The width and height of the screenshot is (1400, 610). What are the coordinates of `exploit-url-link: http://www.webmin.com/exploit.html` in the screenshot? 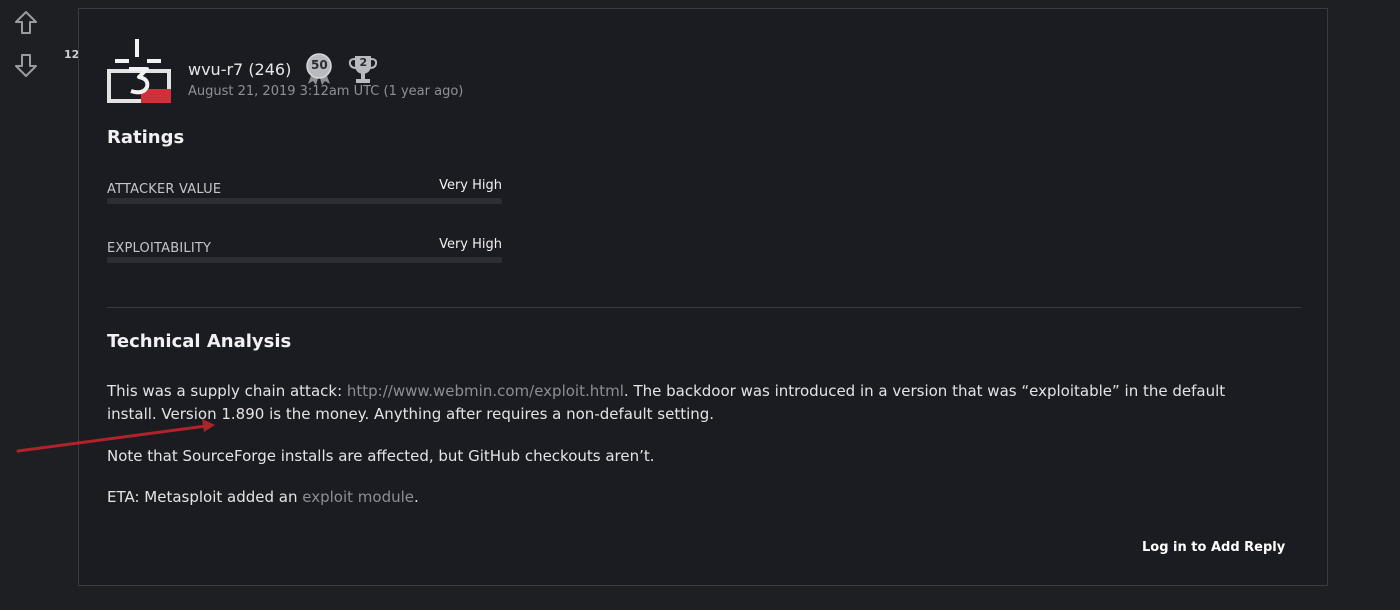 It's located at (485, 391).